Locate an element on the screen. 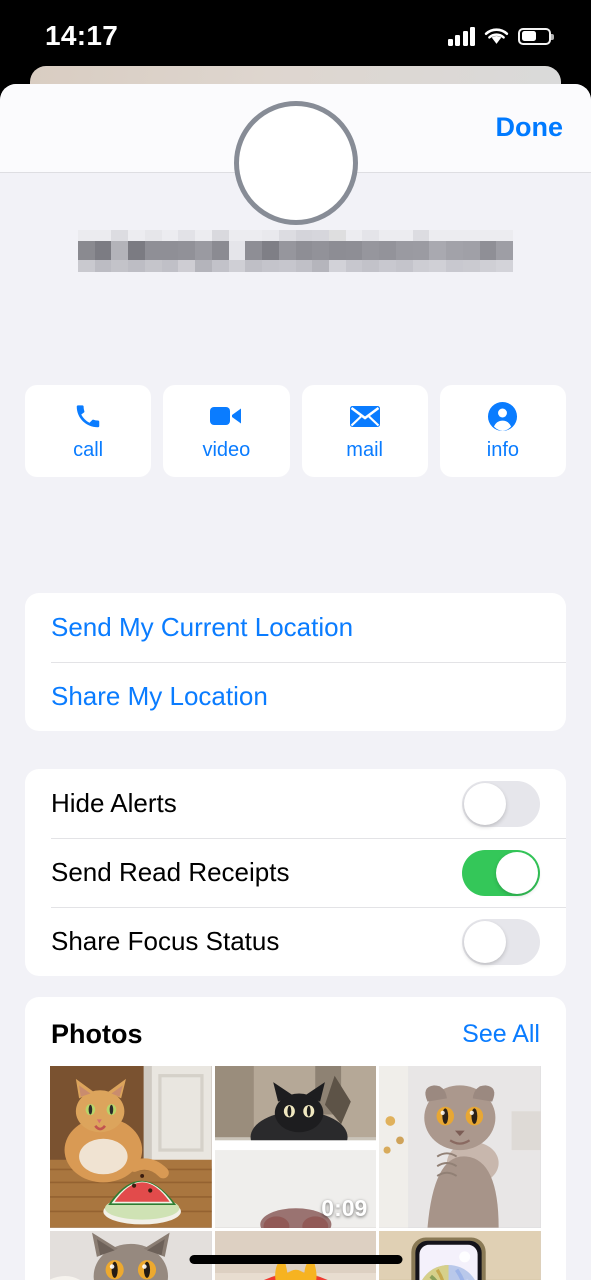 The image size is (591, 1280). send-read-receipts-toggle is located at coordinates (501, 872).